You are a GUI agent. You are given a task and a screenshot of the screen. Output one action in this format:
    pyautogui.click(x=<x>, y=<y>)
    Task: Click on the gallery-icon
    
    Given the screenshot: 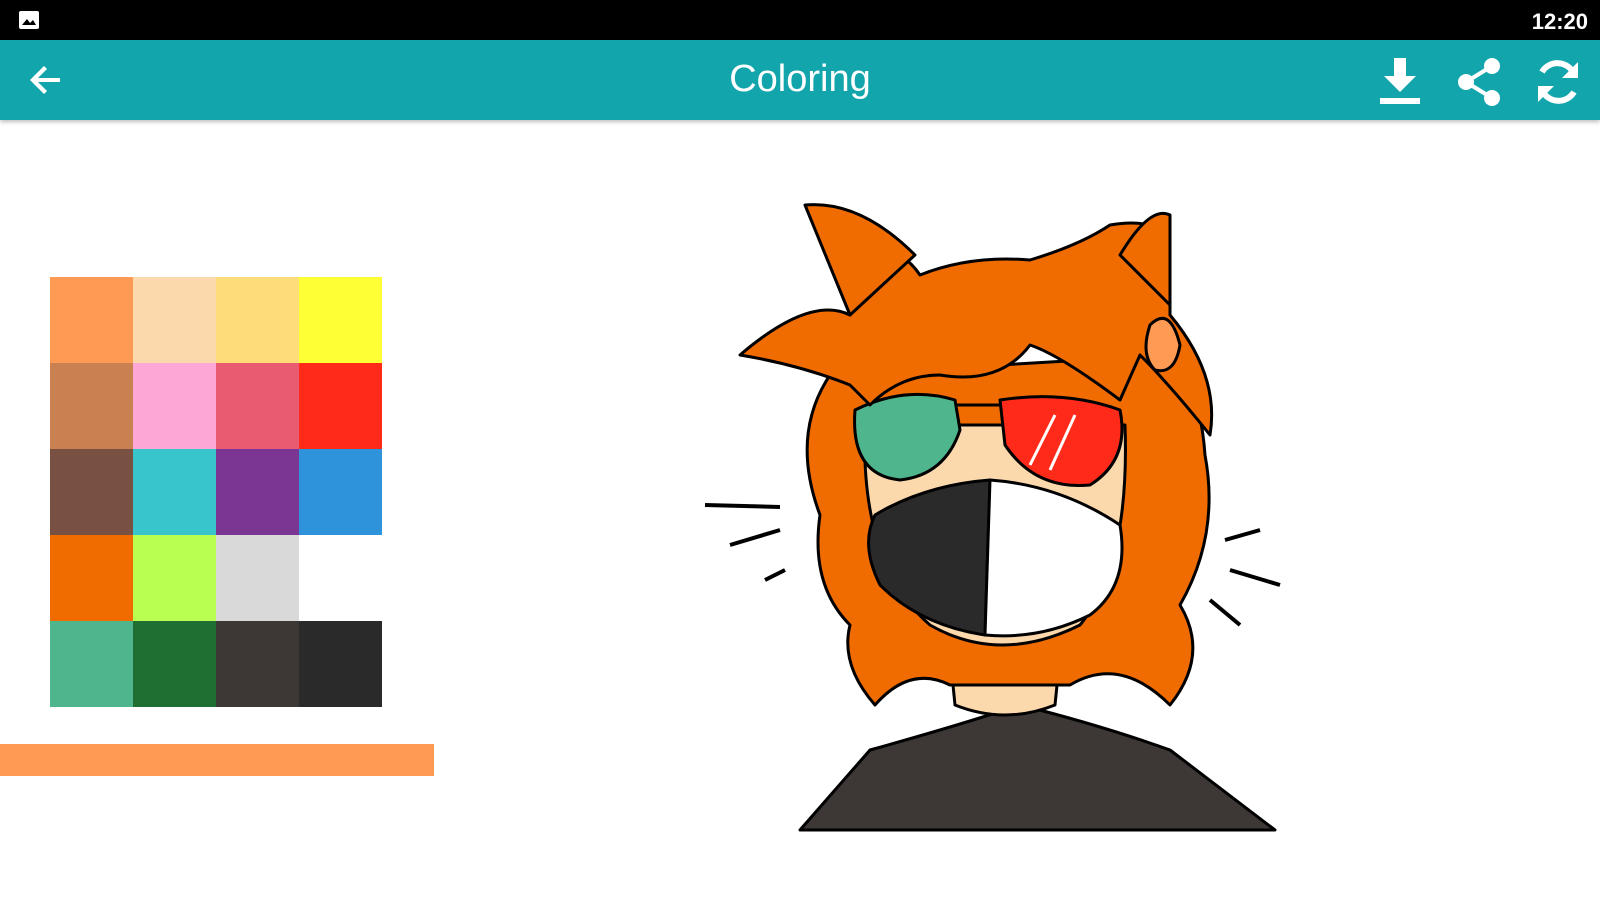 What is the action you would take?
    pyautogui.click(x=29, y=20)
    